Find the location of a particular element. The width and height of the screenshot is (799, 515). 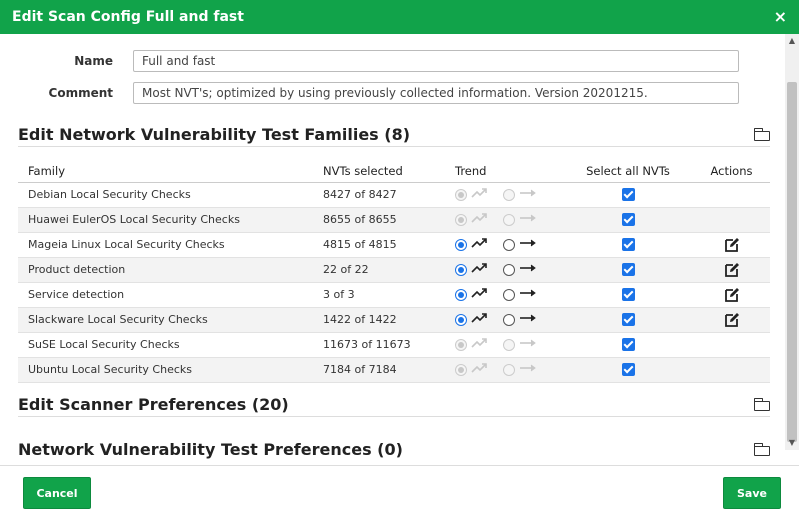

nvts-selected-cell: 22 of 22 is located at coordinates (379, 270).